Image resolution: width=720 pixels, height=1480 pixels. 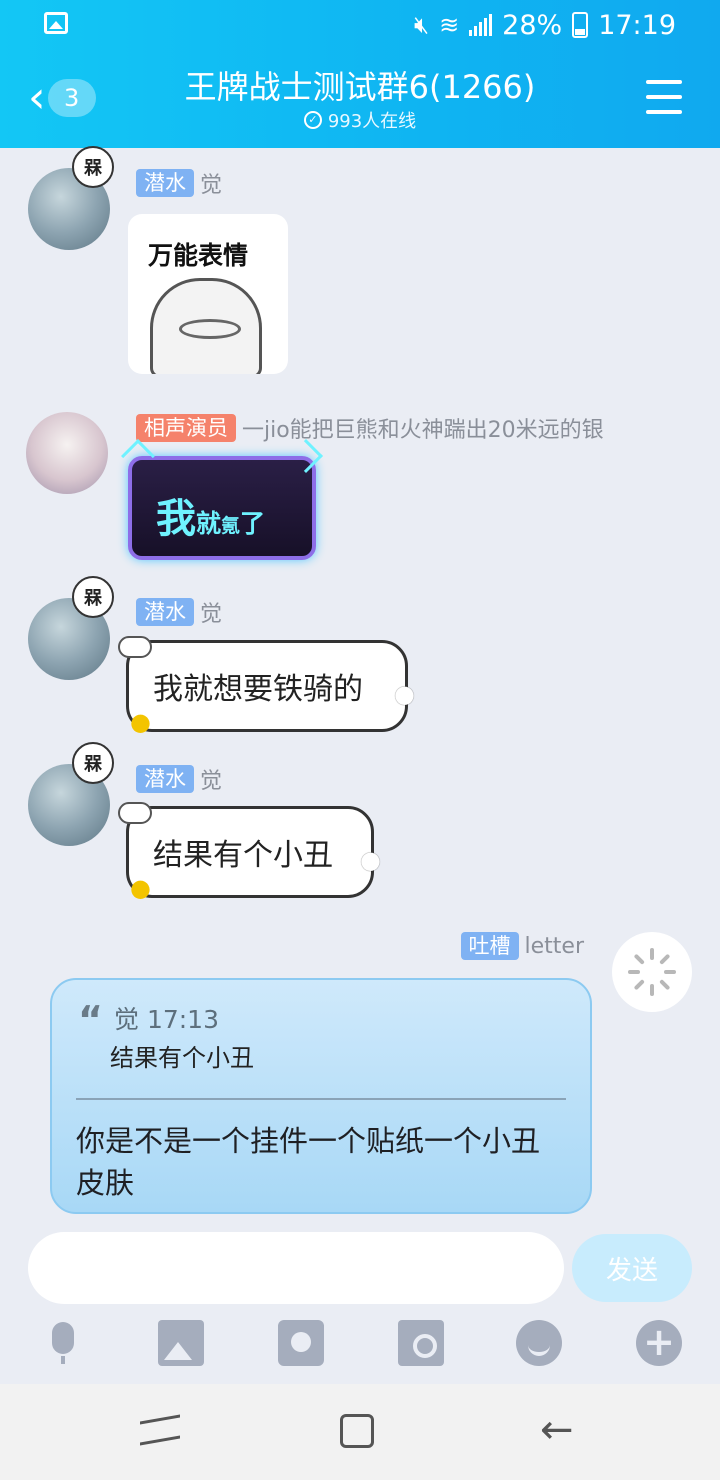 What do you see at coordinates (198, 255) in the screenshot?
I see `sticker-caption: 万能表情` at bounding box center [198, 255].